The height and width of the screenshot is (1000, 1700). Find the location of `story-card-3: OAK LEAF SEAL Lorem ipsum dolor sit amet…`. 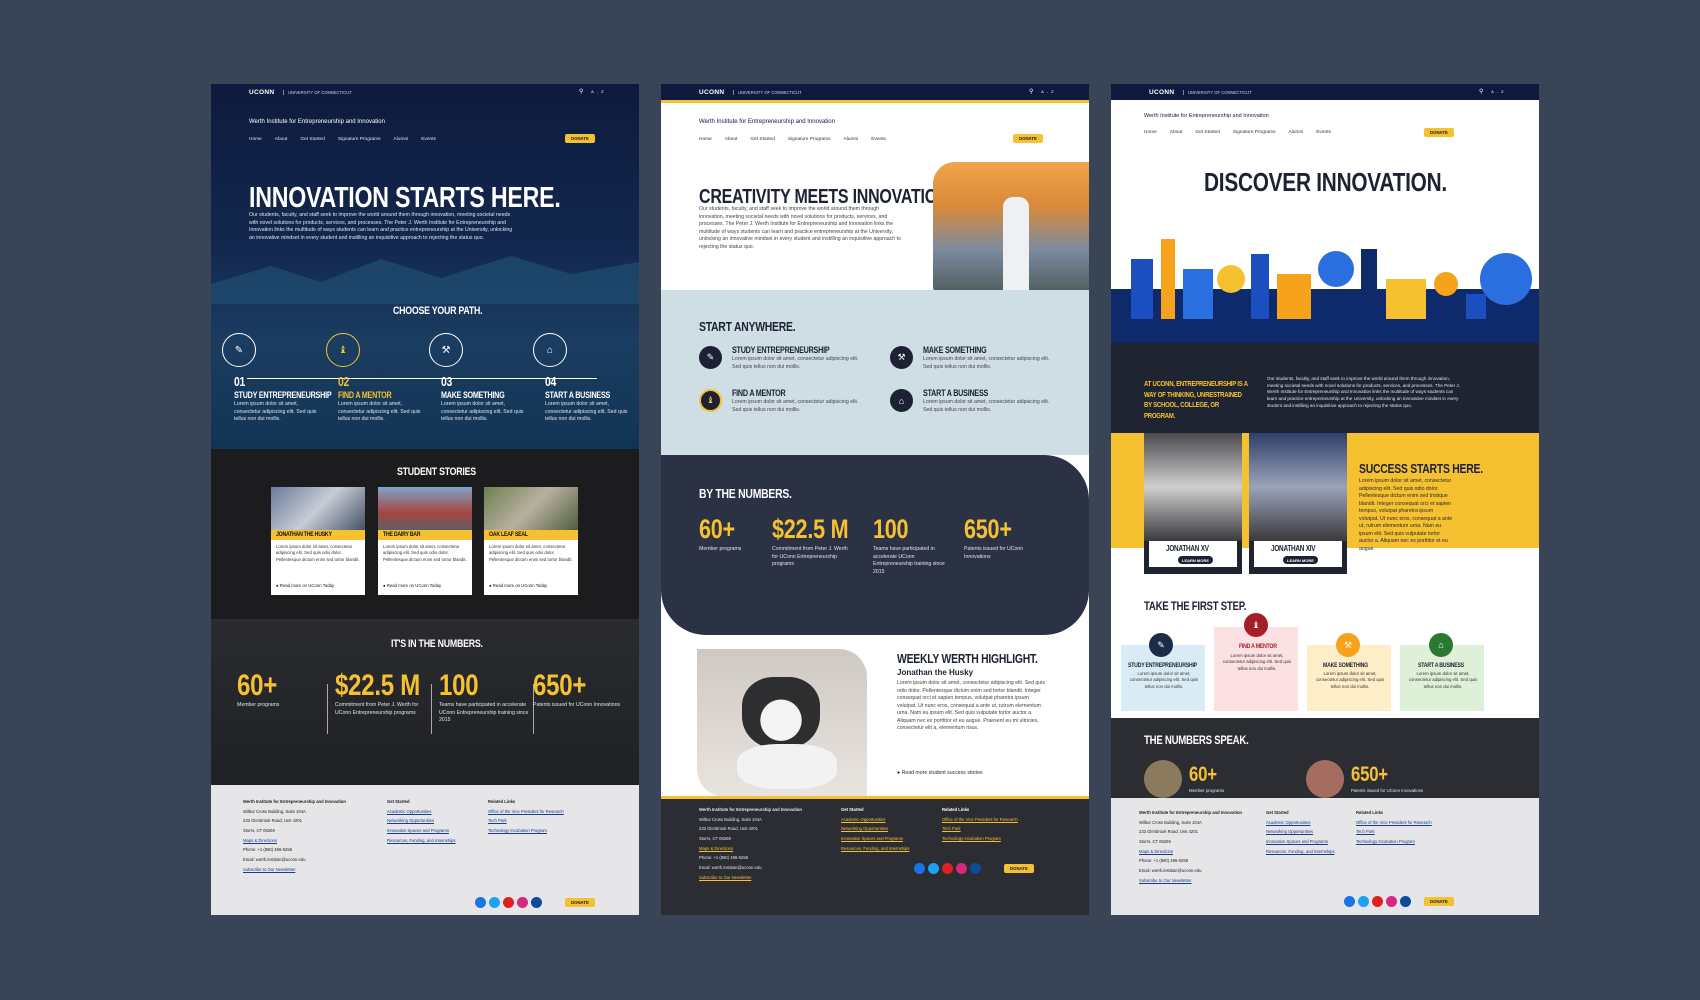

story-card-3: OAK LEAF SEAL Lorem ipsum dolor sit amet… is located at coordinates (531, 541).